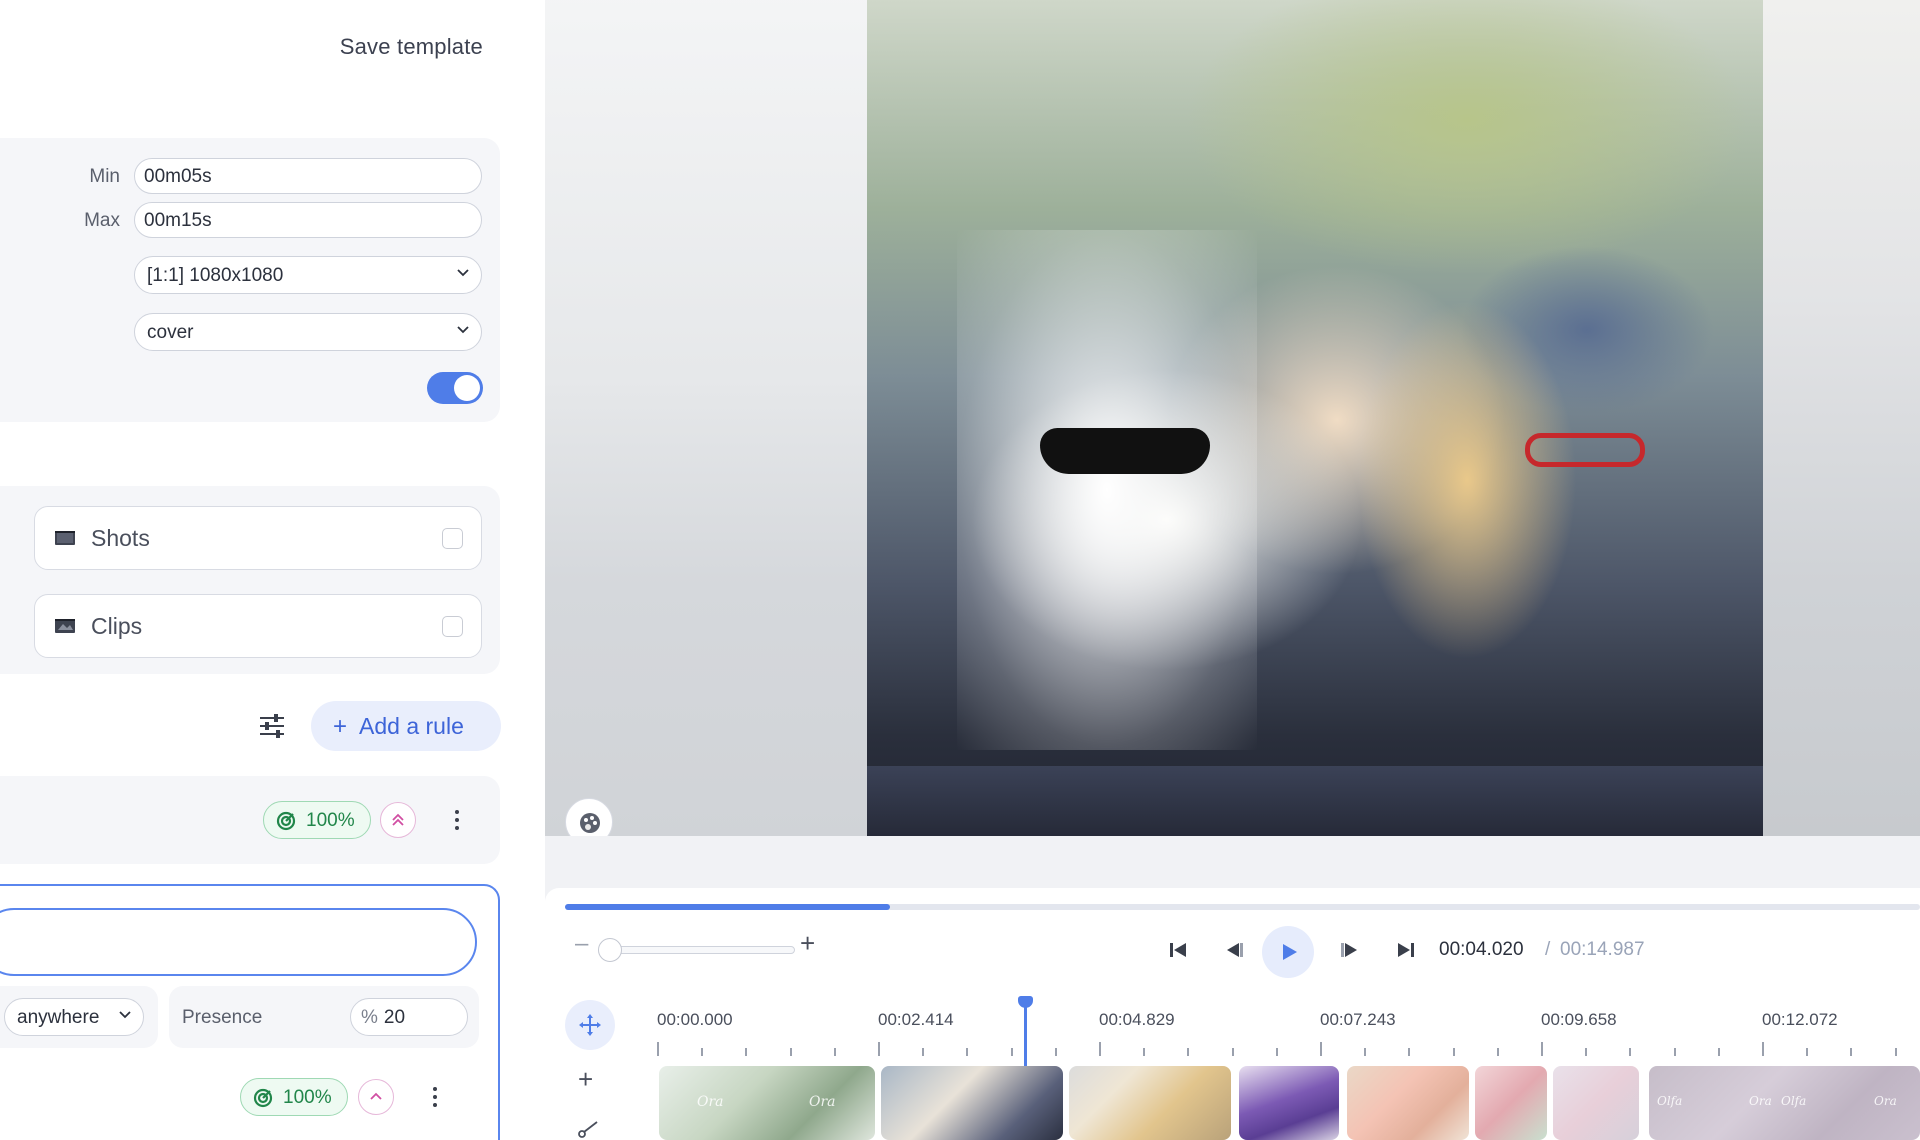 Image resolution: width=1920 pixels, height=1140 pixels. What do you see at coordinates (610, 950) in the screenshot?
I see `zoom-slider-handle` at bounding box center [610, 950].